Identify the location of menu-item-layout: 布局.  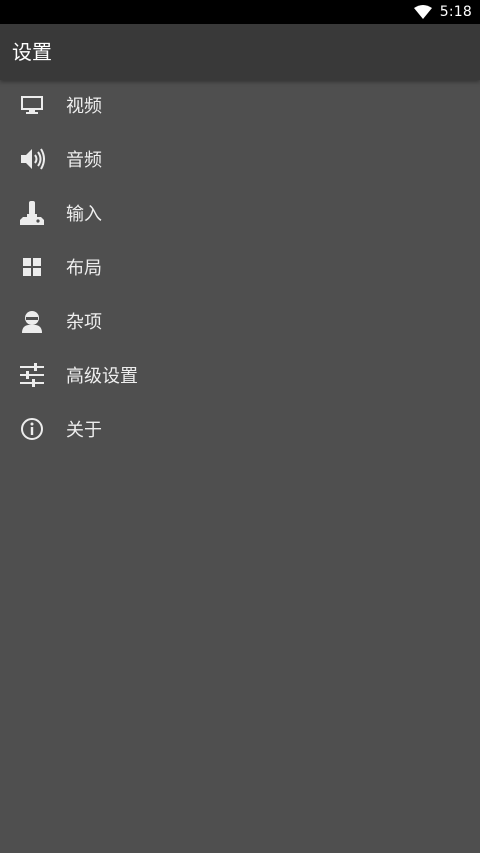
(240, 267).